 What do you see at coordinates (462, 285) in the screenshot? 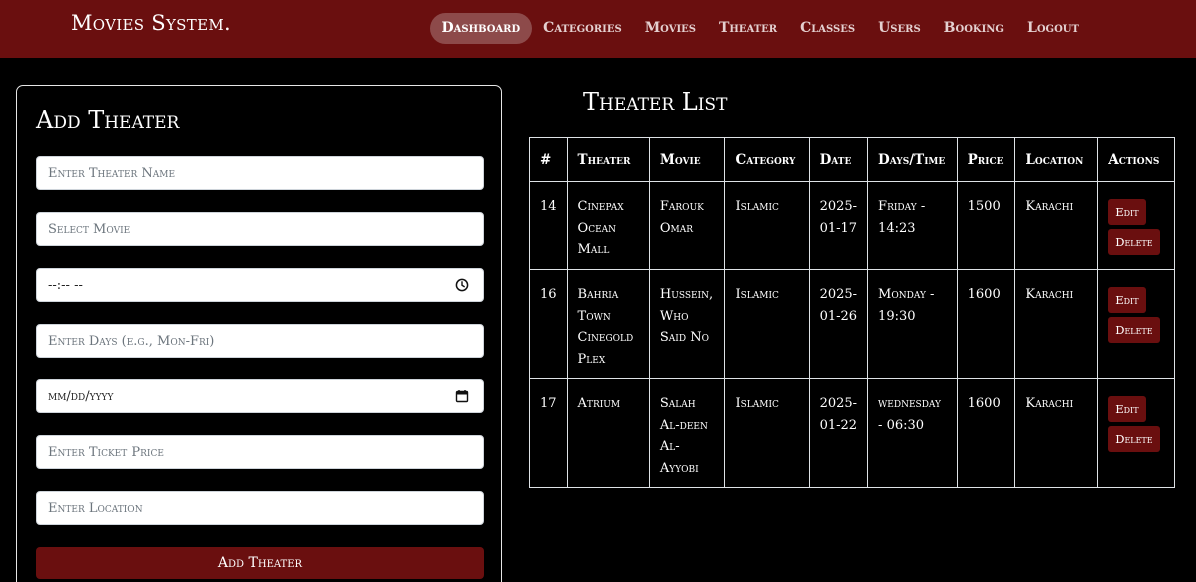
I see `clock-icon` at bounding box center [462, 285].